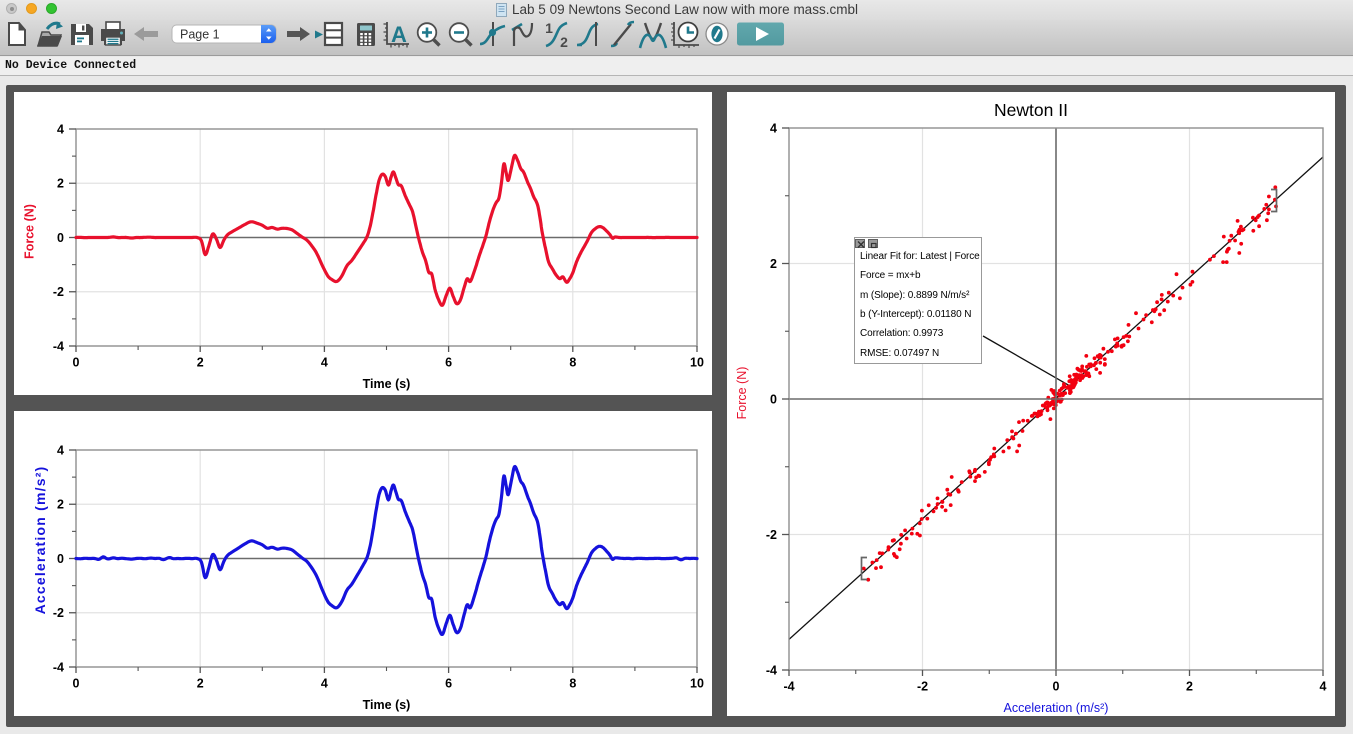 This screenshot has width=1353, height=734. Describe the element at coordinates (399, 34) in the screenshot. I see `svg-text: A` at that location.